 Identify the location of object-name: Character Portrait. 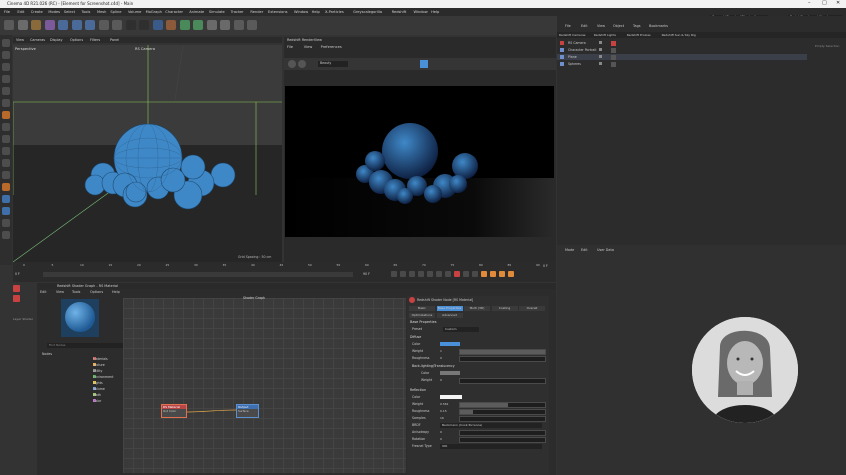
(582, 50).